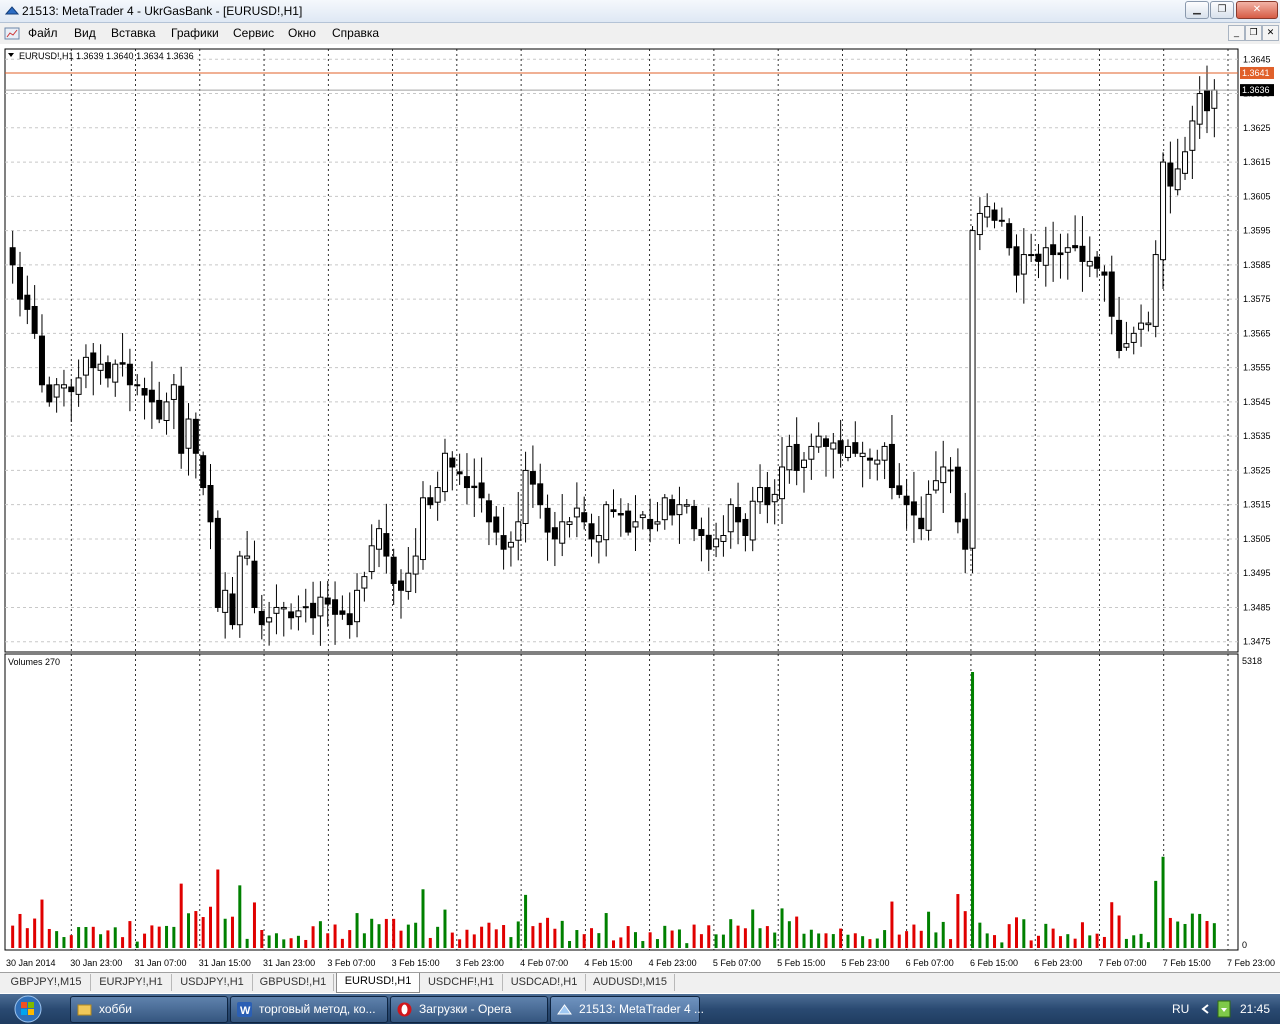 The image size is (1280, 1024). Describe the element at coordinates (85, 33) in the screenshot. I see `menu-view: Вид` at that location.